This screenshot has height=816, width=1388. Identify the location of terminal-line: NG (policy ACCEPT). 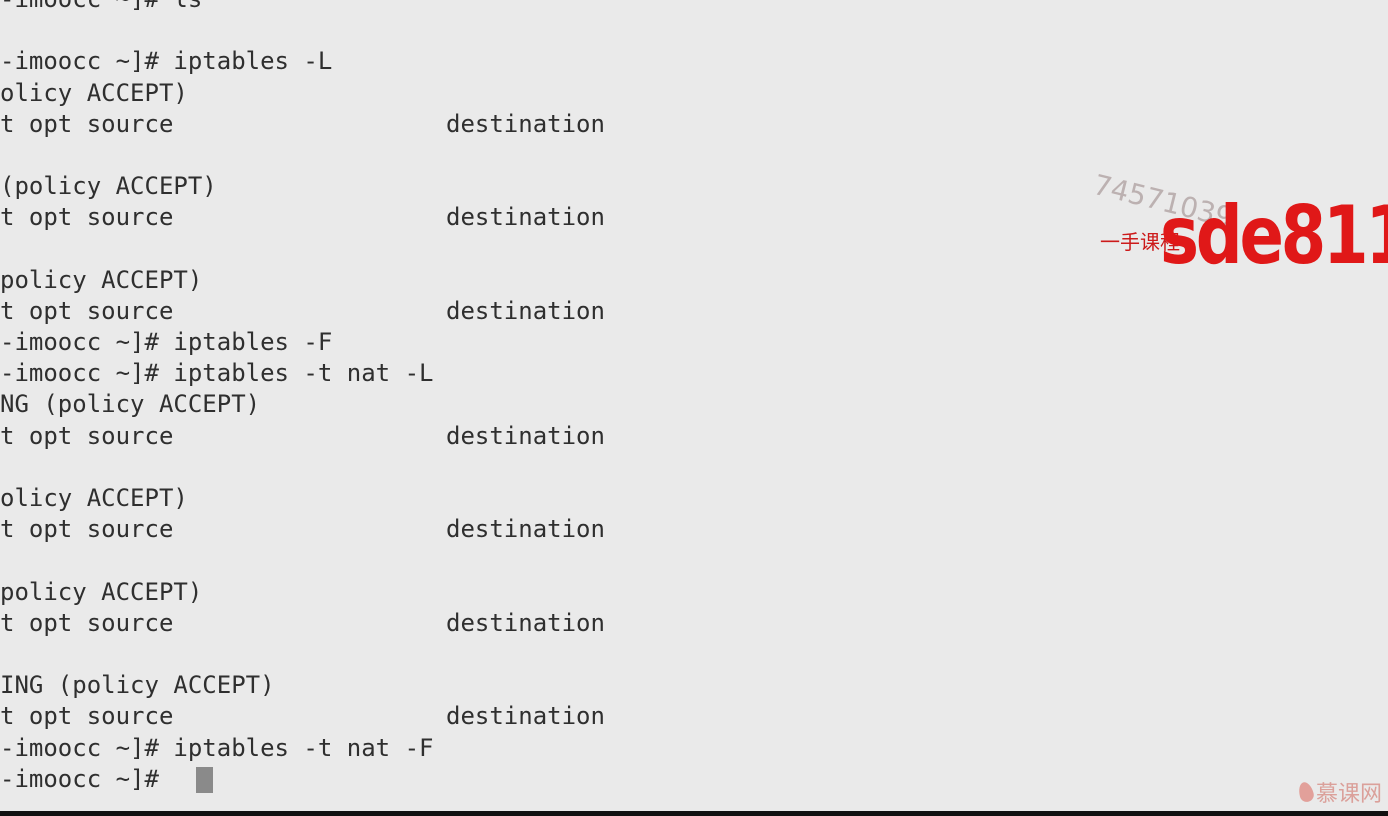
(694, 404).